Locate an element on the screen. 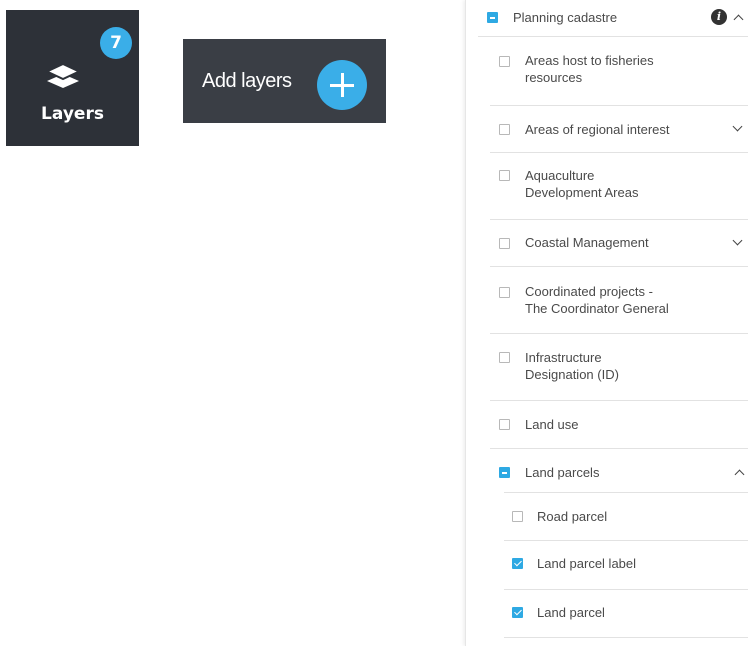 The width and height of the screenshot is (756, 646). layer-item: Aquaculture Development Areas is located at coordinates (619, 186).